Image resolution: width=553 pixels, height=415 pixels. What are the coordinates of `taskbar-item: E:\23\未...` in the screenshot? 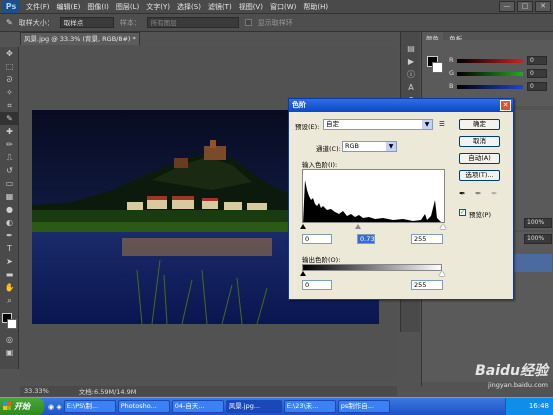 It's located at (309, 406).